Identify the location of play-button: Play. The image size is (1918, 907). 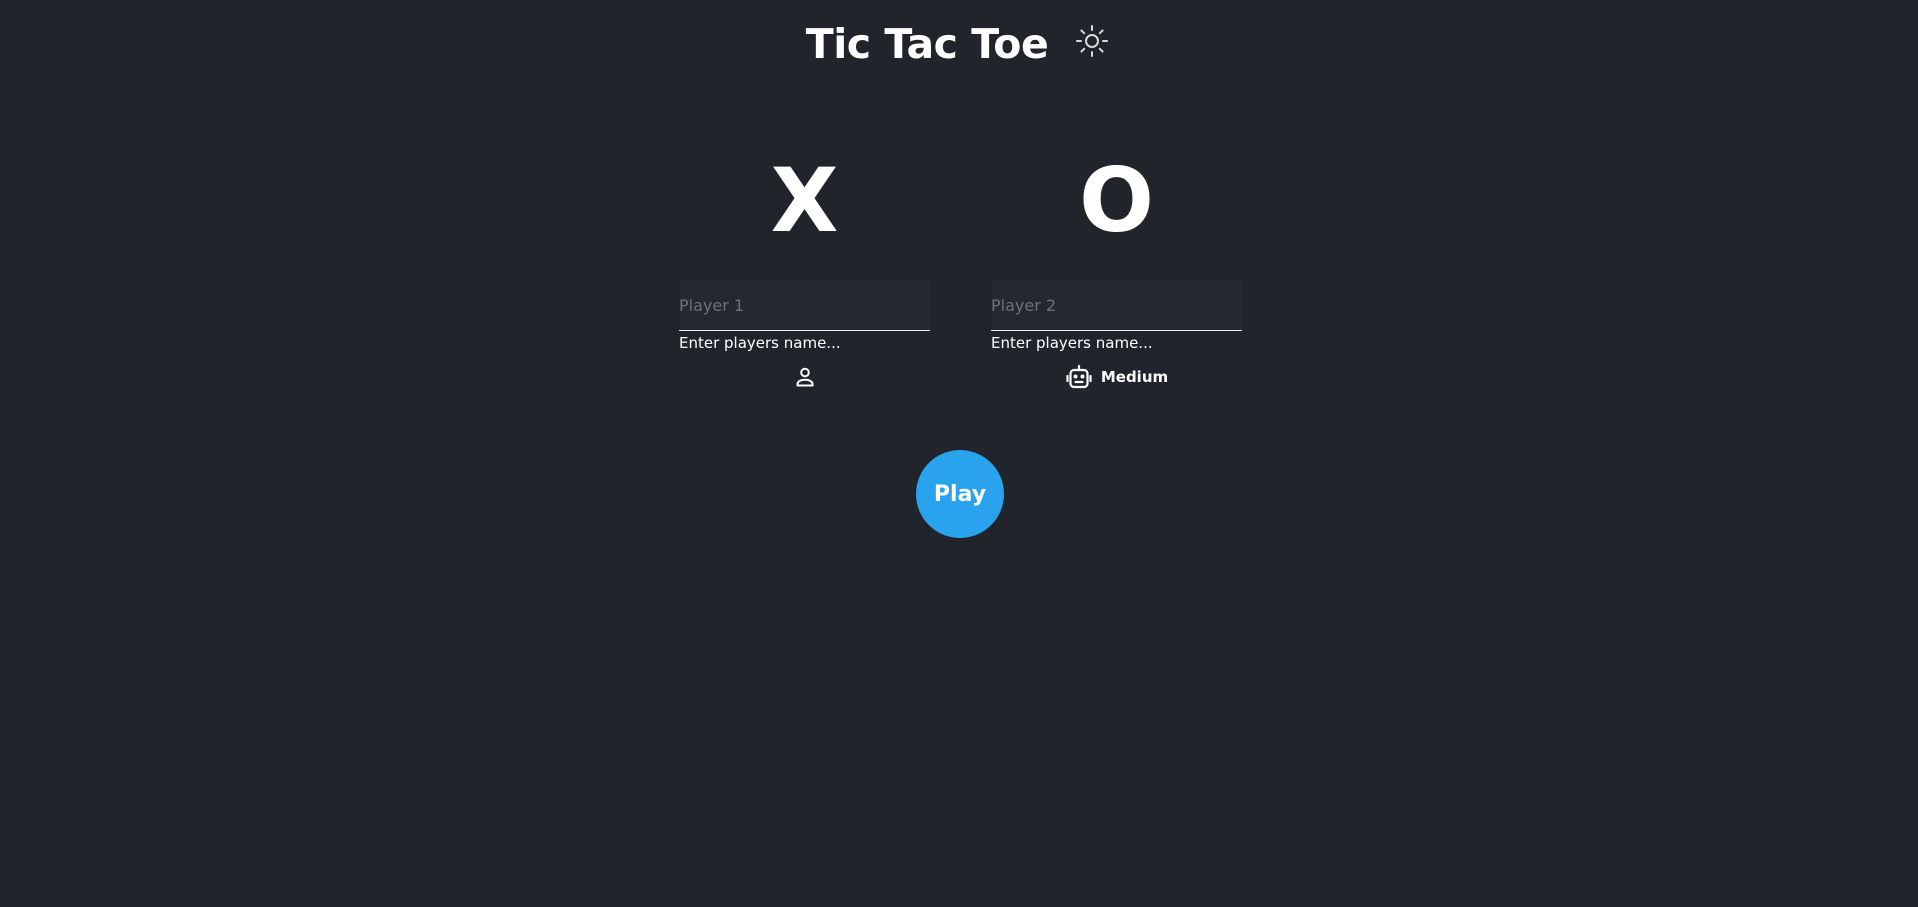
(960, 494).